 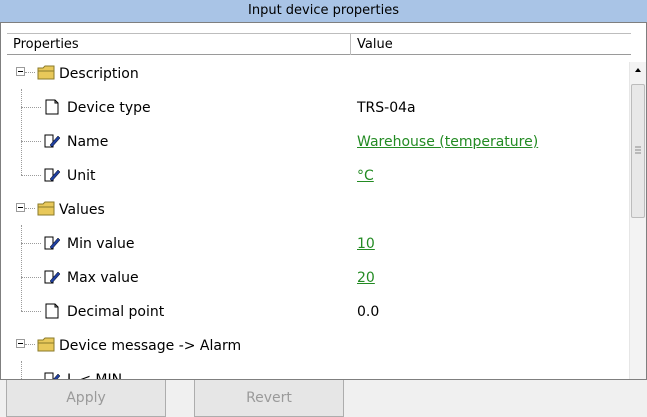 I want to click on window-title: Input device properties, so click(x=323, y=10).